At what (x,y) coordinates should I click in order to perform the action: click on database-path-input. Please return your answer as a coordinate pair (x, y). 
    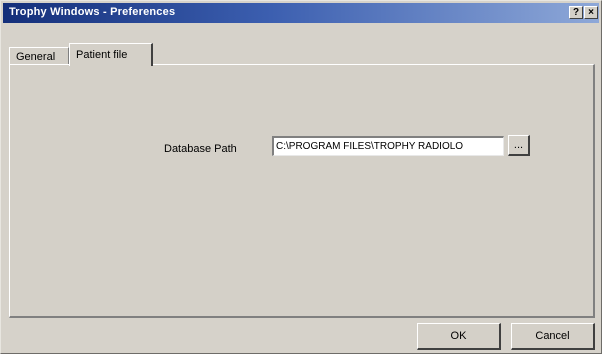
    Looking at the image, I should click on (388, 146).